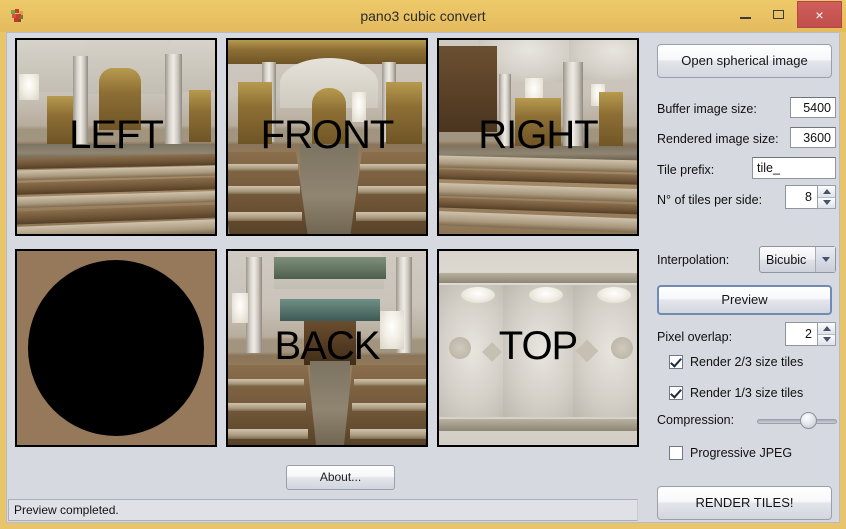 The height and width of the screenshot is (529, 846). Describe the element at coordinates (744, 300) in the screenshot. I see `preview-button: Preview` at that location.